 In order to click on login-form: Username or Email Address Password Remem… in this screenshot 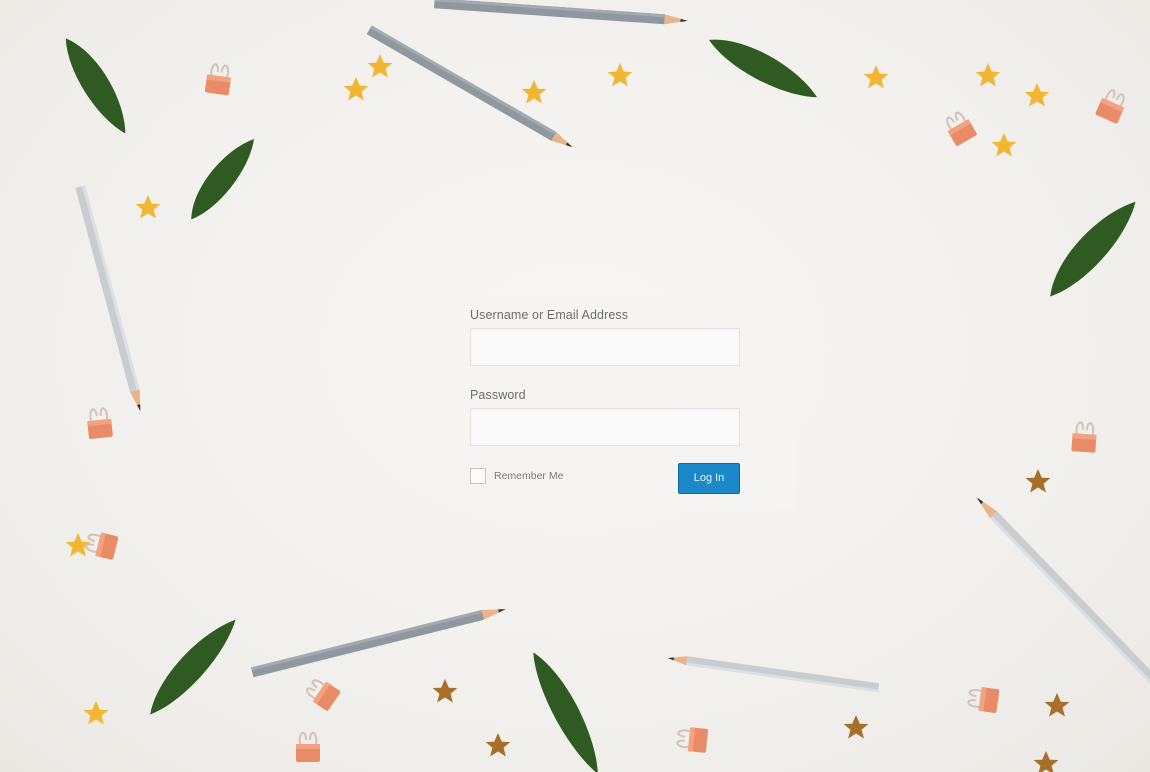, I will do `click(626, 403)`.